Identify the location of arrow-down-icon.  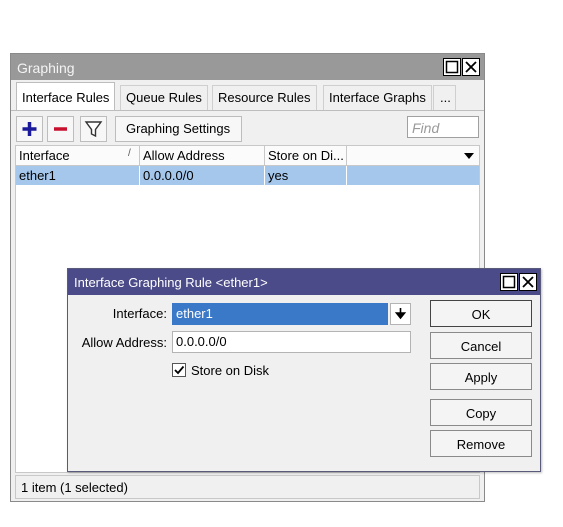
(400, 314).